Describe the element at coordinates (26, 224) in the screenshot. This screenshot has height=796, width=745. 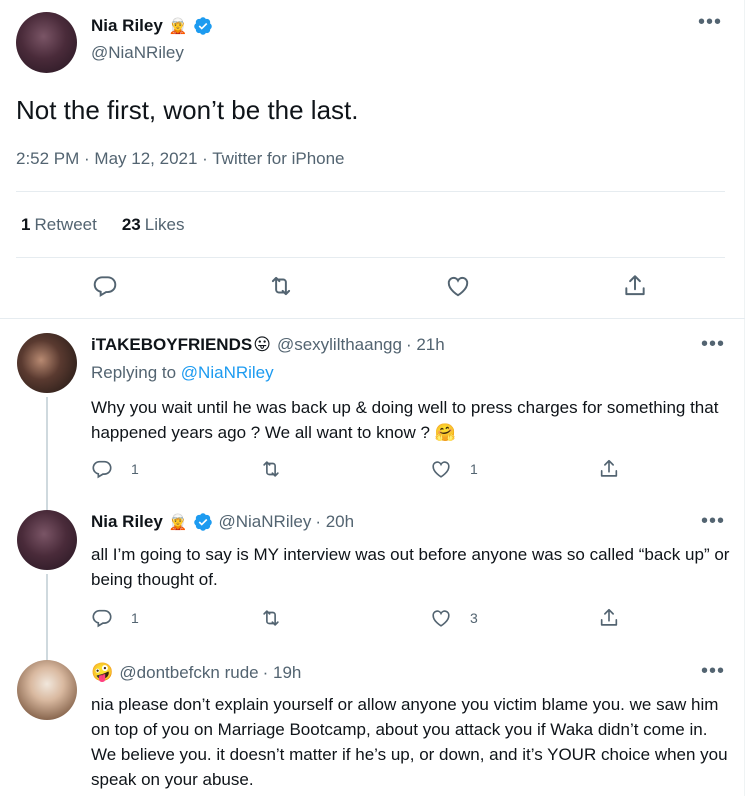
I see `retweets-count: 1` at that location.